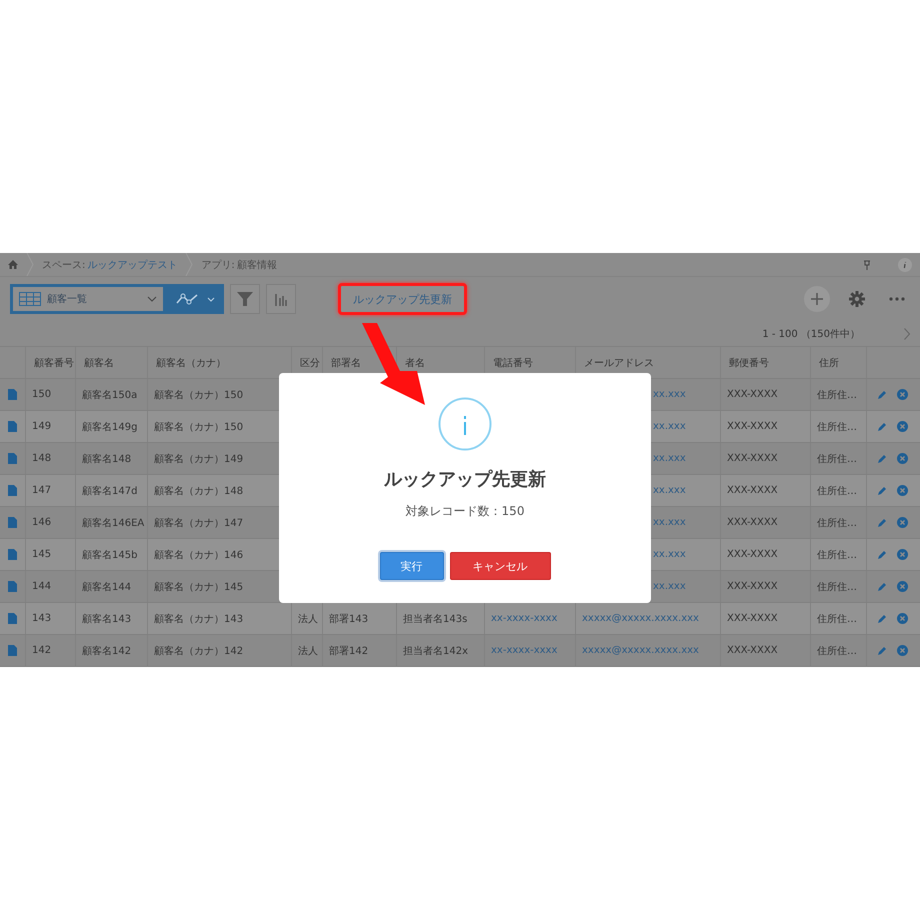  What do you see at coordinates (749, 363) in the screenshot?
I see `column-header: 郵便番号` at bounding box center [749, 363].